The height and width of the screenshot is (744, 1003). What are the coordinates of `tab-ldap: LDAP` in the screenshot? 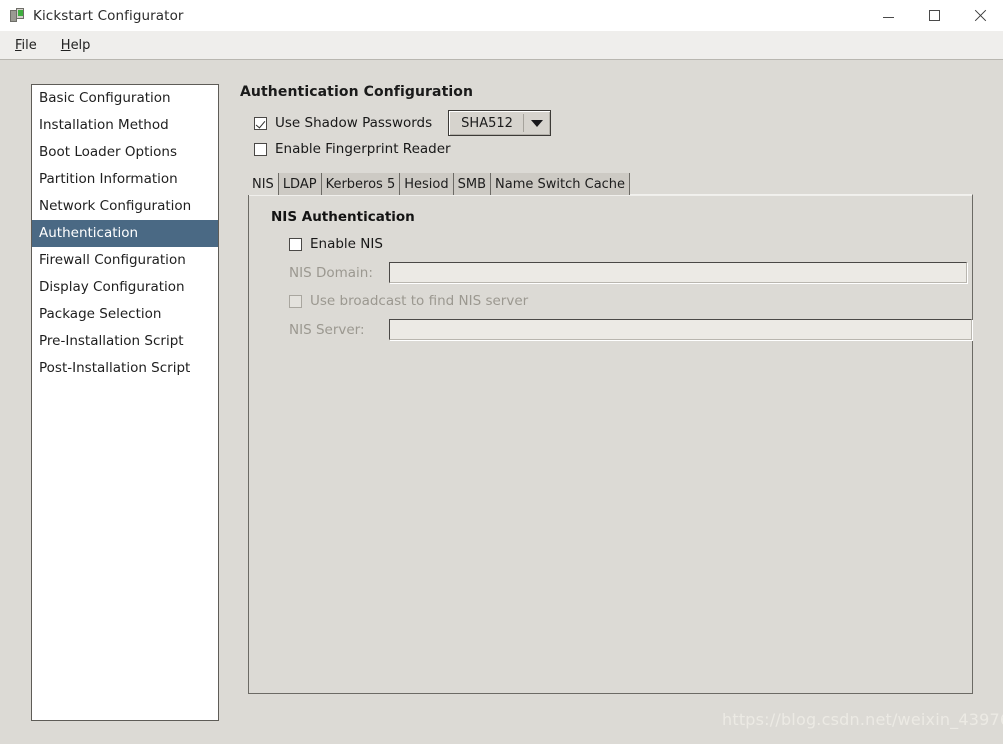 It's located at (300, 184).